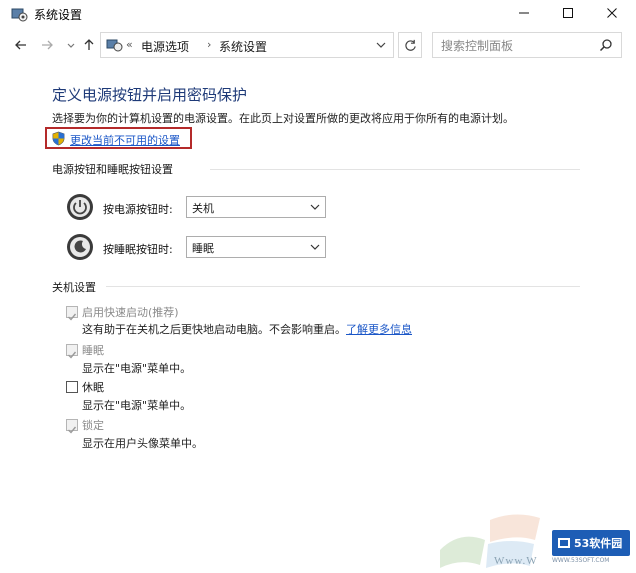 The image size is (636, 573). I want to click on minimize-button, so click(524, 13).